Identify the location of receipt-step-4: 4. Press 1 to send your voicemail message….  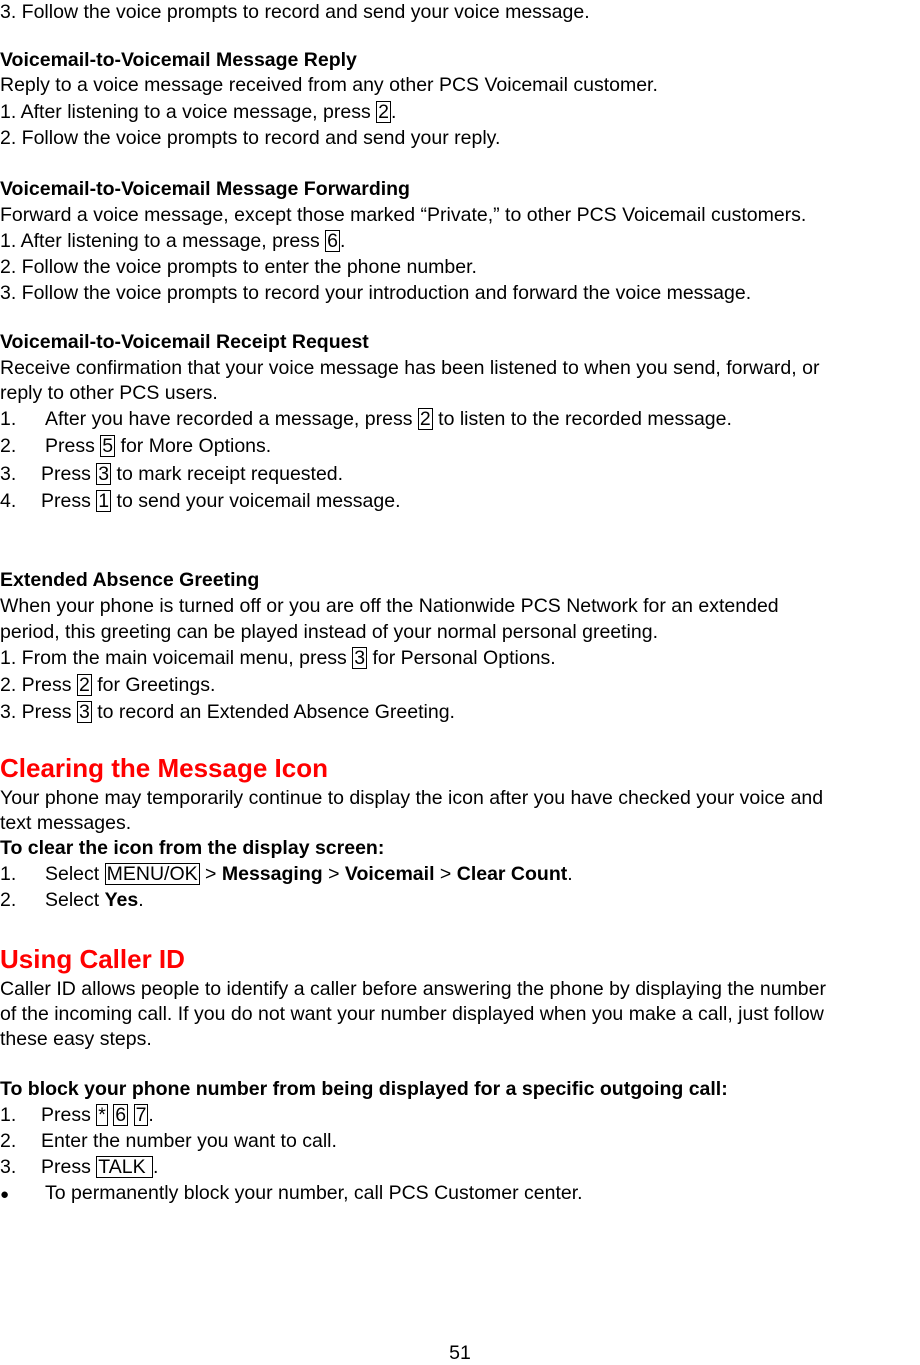
(200, 501).